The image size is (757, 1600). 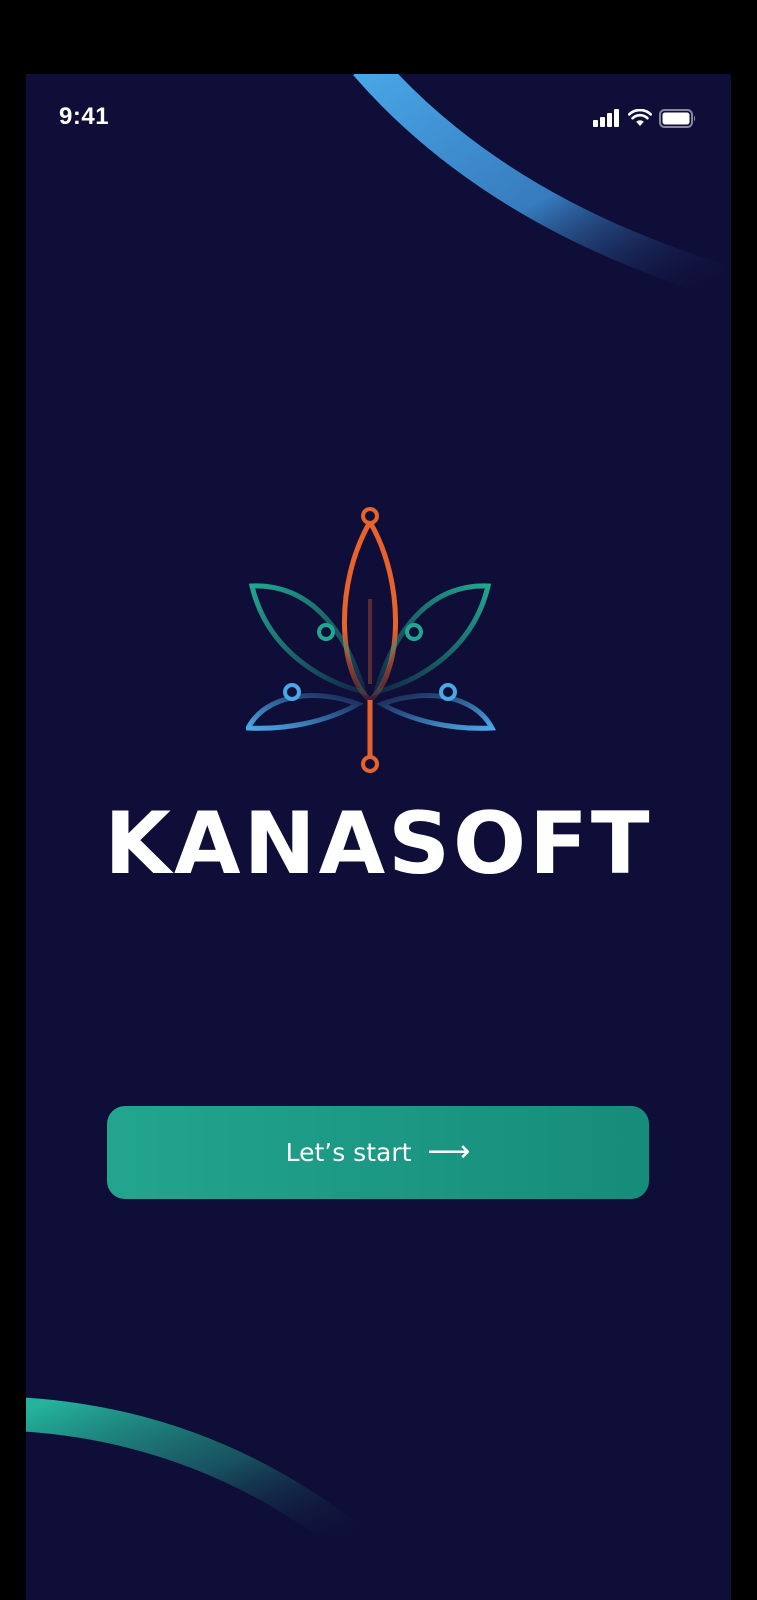 I want to click on lets-start-label: Let’s start, so click(x=348, y=1152).